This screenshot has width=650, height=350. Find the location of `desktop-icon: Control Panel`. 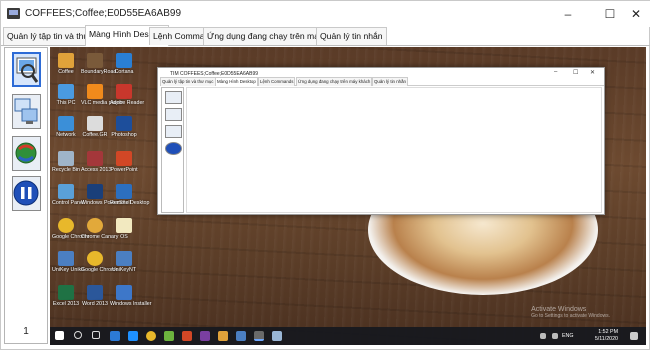

desktop-icon: Control Panel is located at coordinates (68, 195).